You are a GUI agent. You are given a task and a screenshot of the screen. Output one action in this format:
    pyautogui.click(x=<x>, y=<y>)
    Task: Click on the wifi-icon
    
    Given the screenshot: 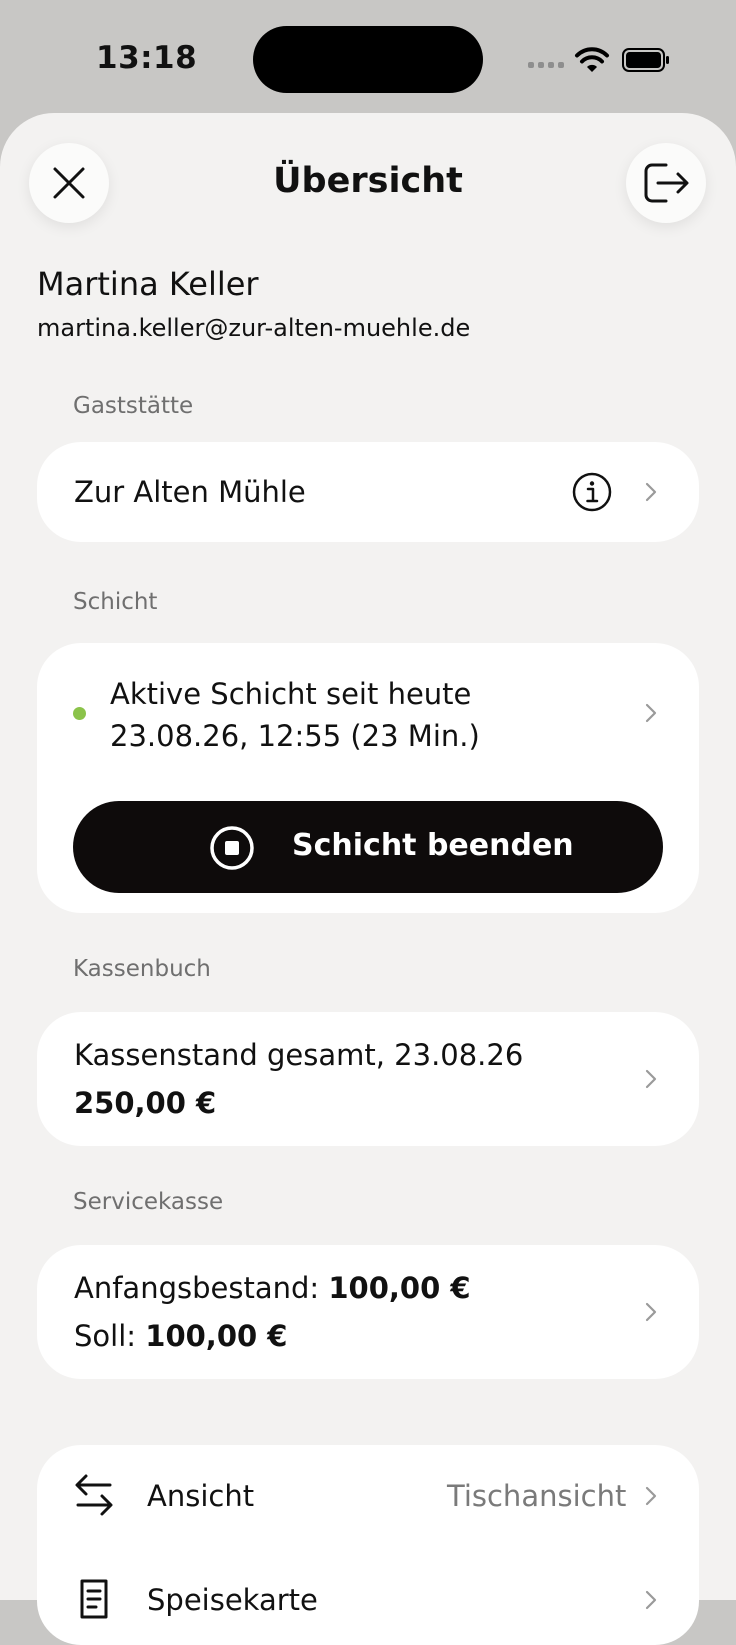 What is the action you would take?
    pyautogui.click(x=592, y=59)
    